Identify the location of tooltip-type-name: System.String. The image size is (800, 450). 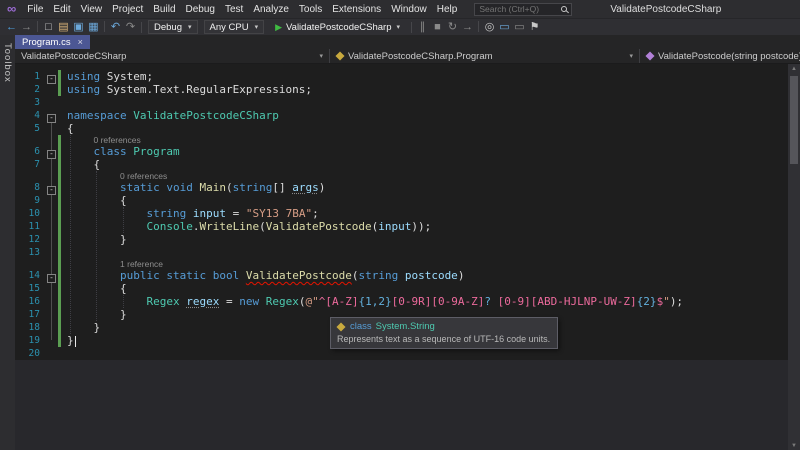
(405, 326).